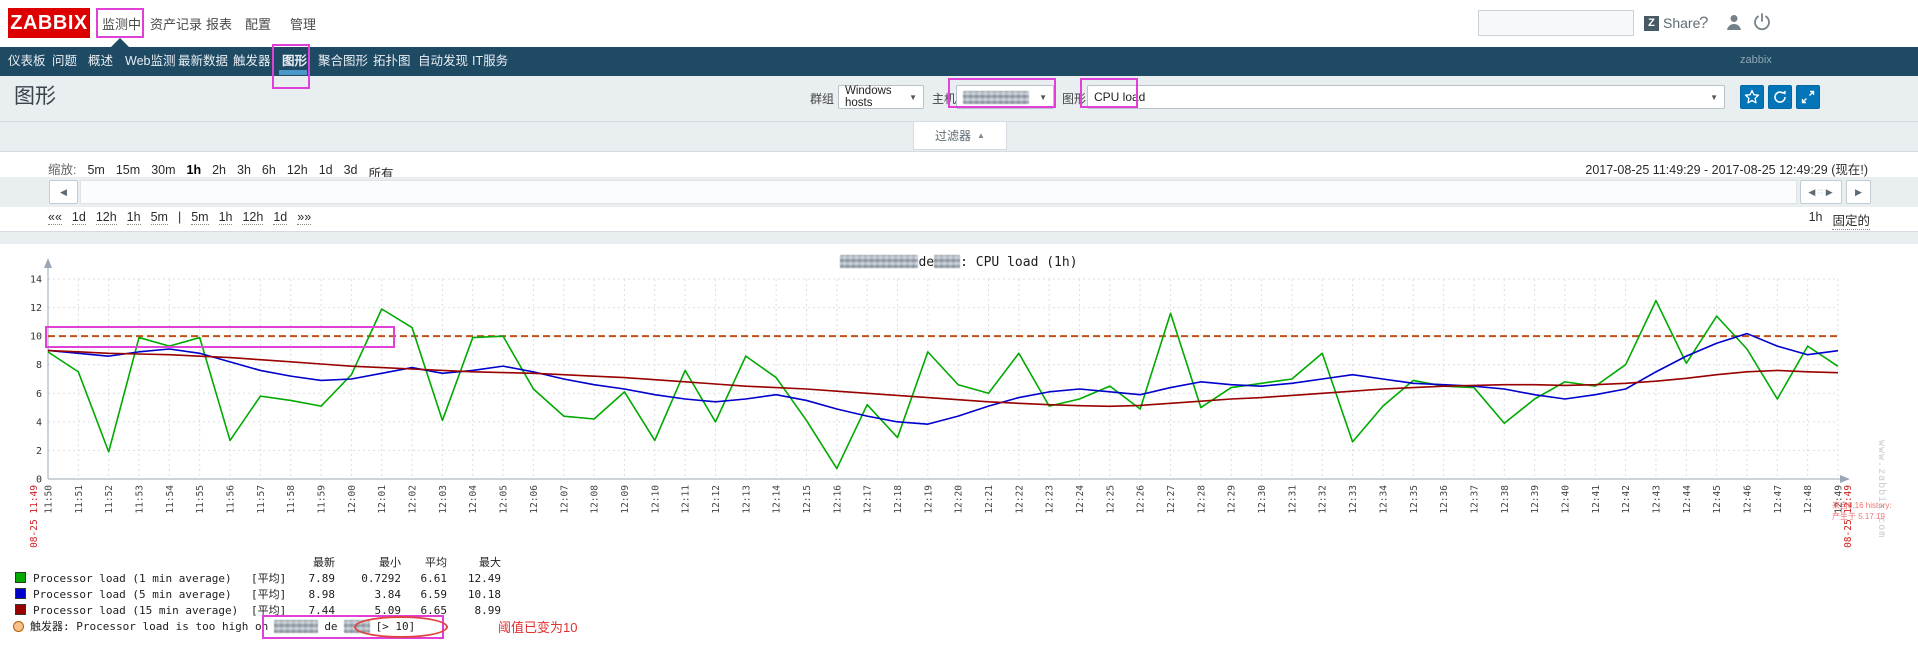 The height and width of the screenshot is (647, 1918). Describe the element at coordinates (36, 337) in the screenshot. I see `svg-text: 10` at that location.